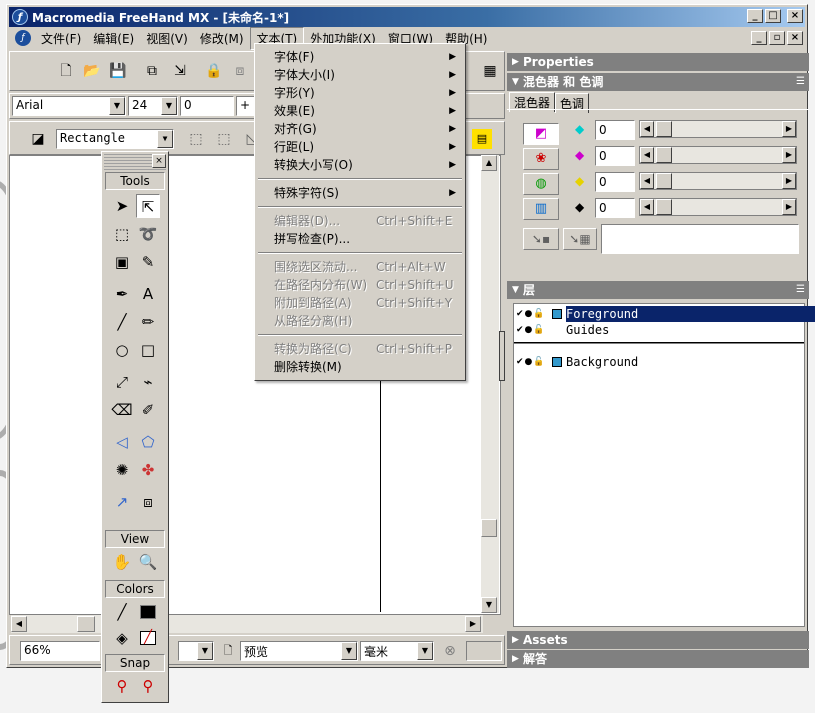 The width and height of the screenshot is (815, 713). Describe the element at coordinates (795, 38) in the screenshot. I see `doc-close-button: ×` at that location.